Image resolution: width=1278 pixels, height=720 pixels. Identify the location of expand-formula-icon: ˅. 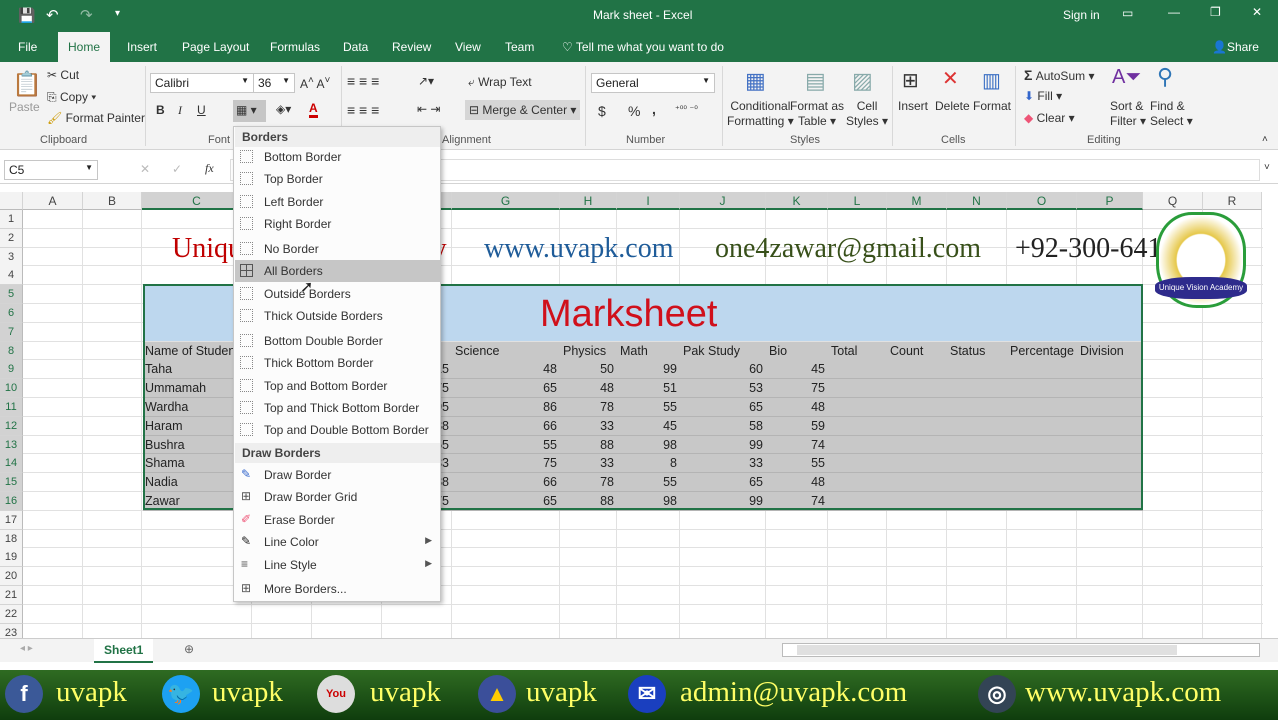
(1267, 167).